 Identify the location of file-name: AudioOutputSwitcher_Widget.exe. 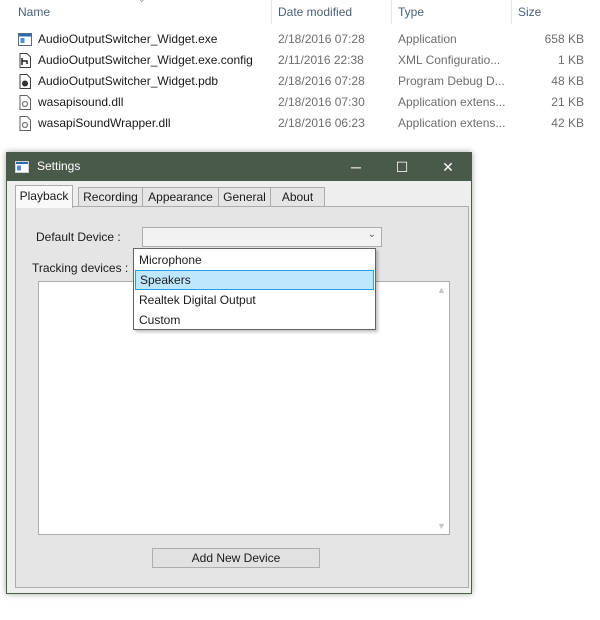
(128, 39).